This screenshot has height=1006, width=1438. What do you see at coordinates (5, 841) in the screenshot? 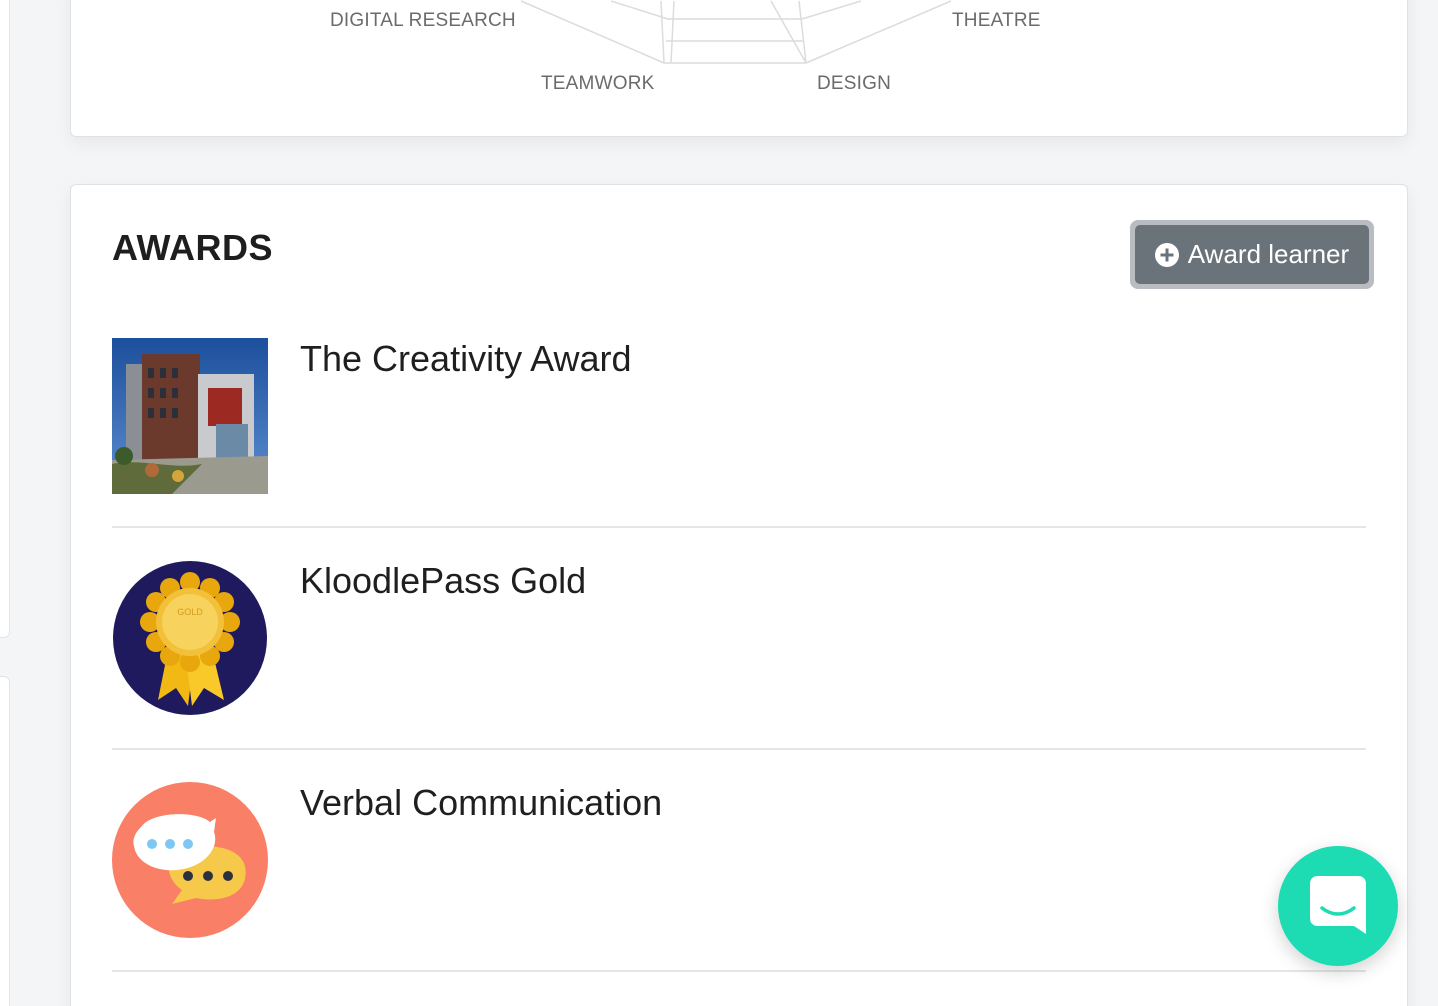
I see `left-panel-card-lower` at bounding box center [5, 841].